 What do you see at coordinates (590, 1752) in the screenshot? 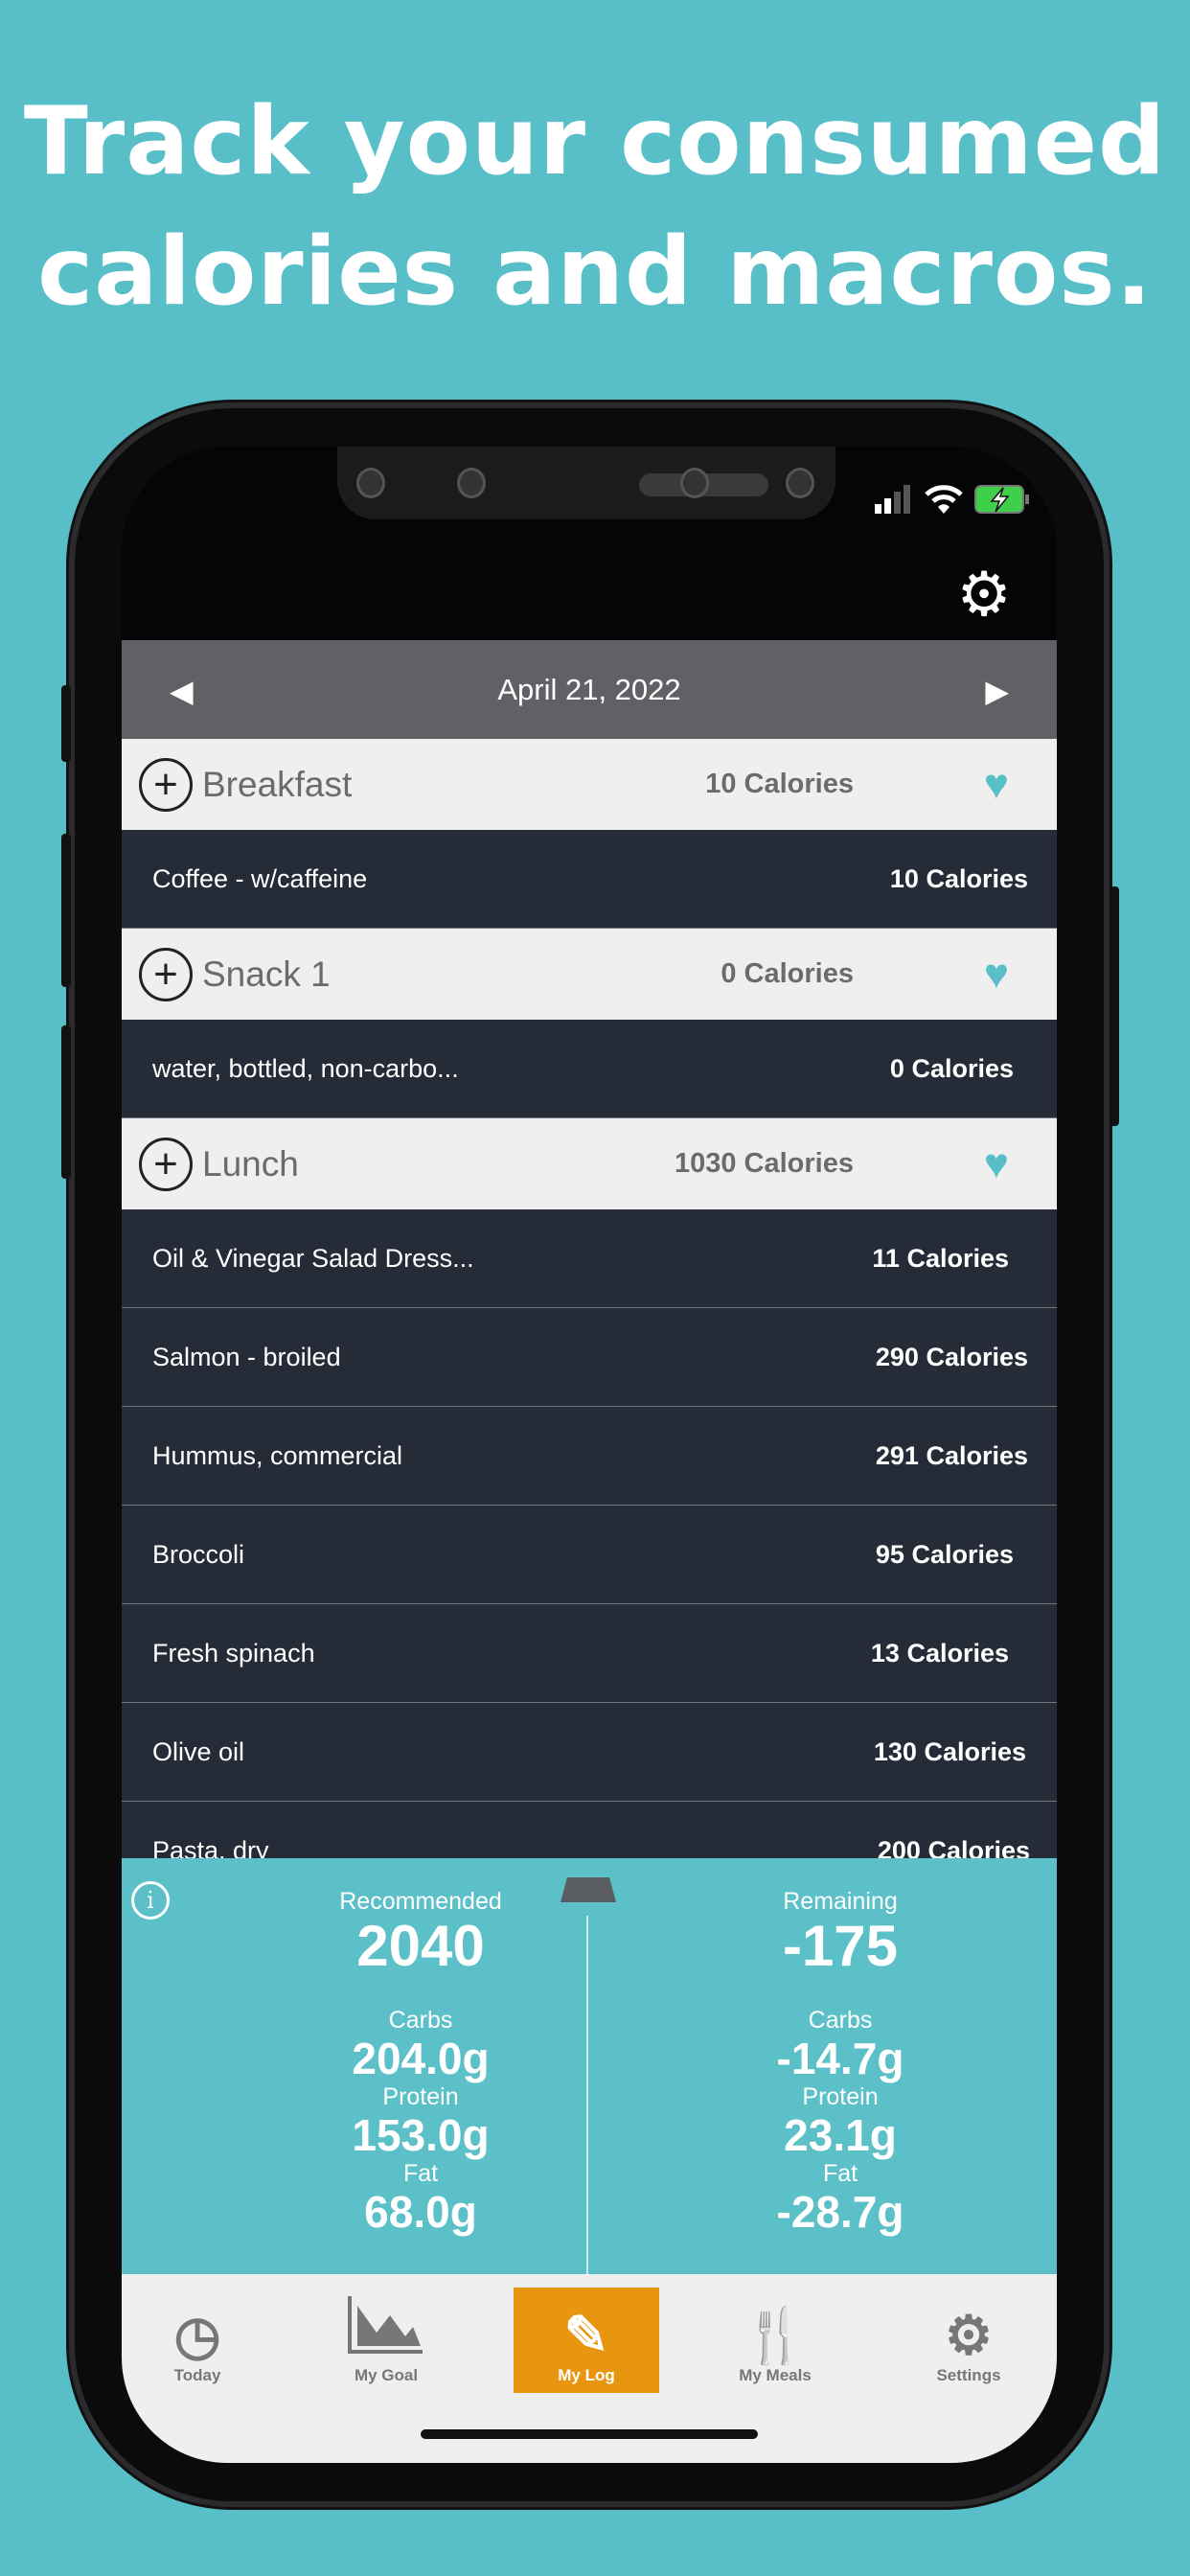
I see `food-item: Olive oil 130 Calories` at bounding box center [590, 1752].